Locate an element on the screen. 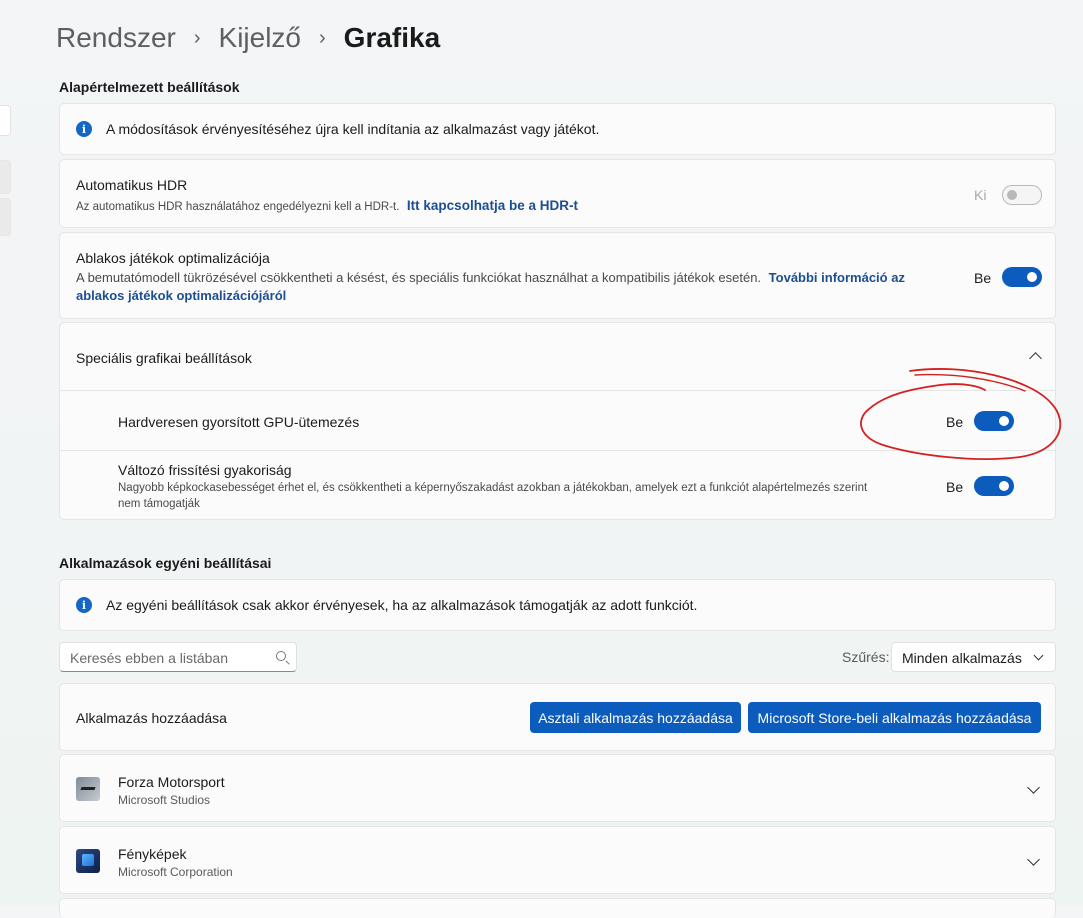  photos-icon is located at coordinates (88, 861).